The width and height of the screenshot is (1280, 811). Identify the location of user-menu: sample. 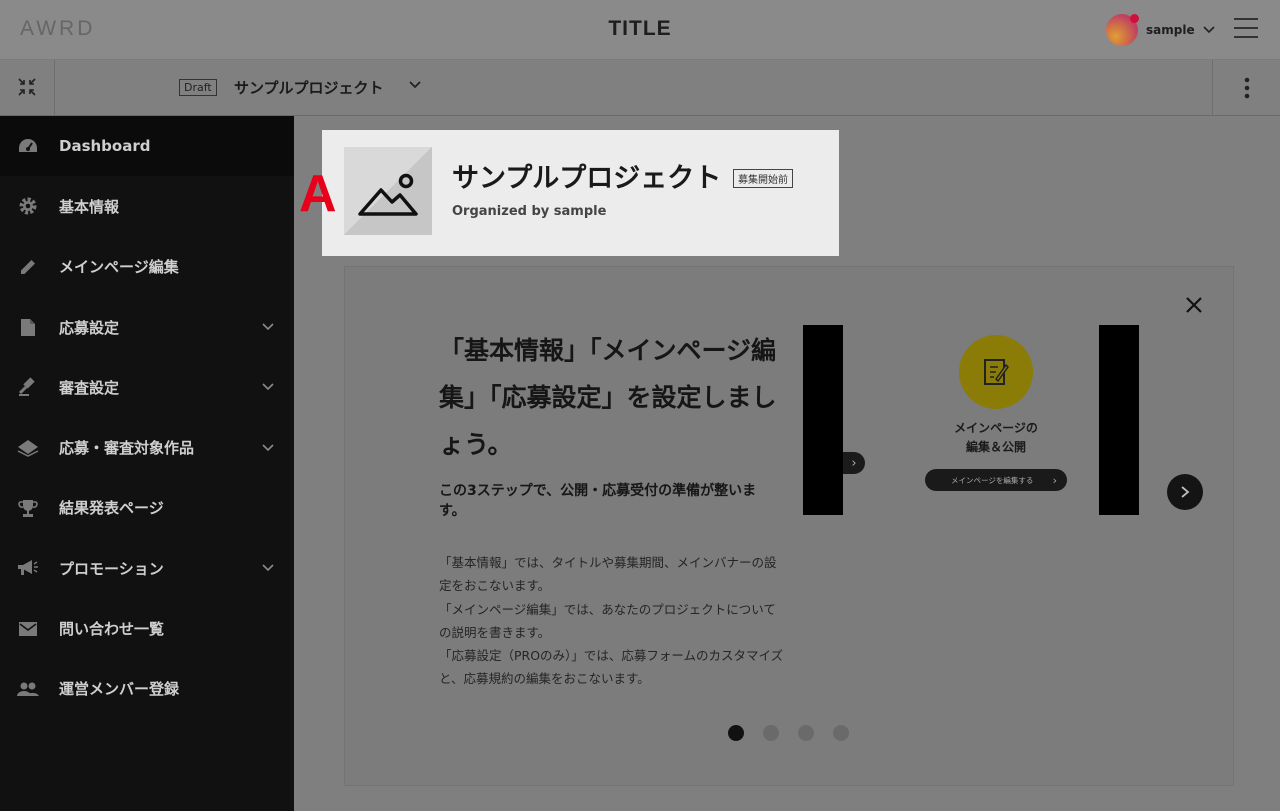
(1160, 30).